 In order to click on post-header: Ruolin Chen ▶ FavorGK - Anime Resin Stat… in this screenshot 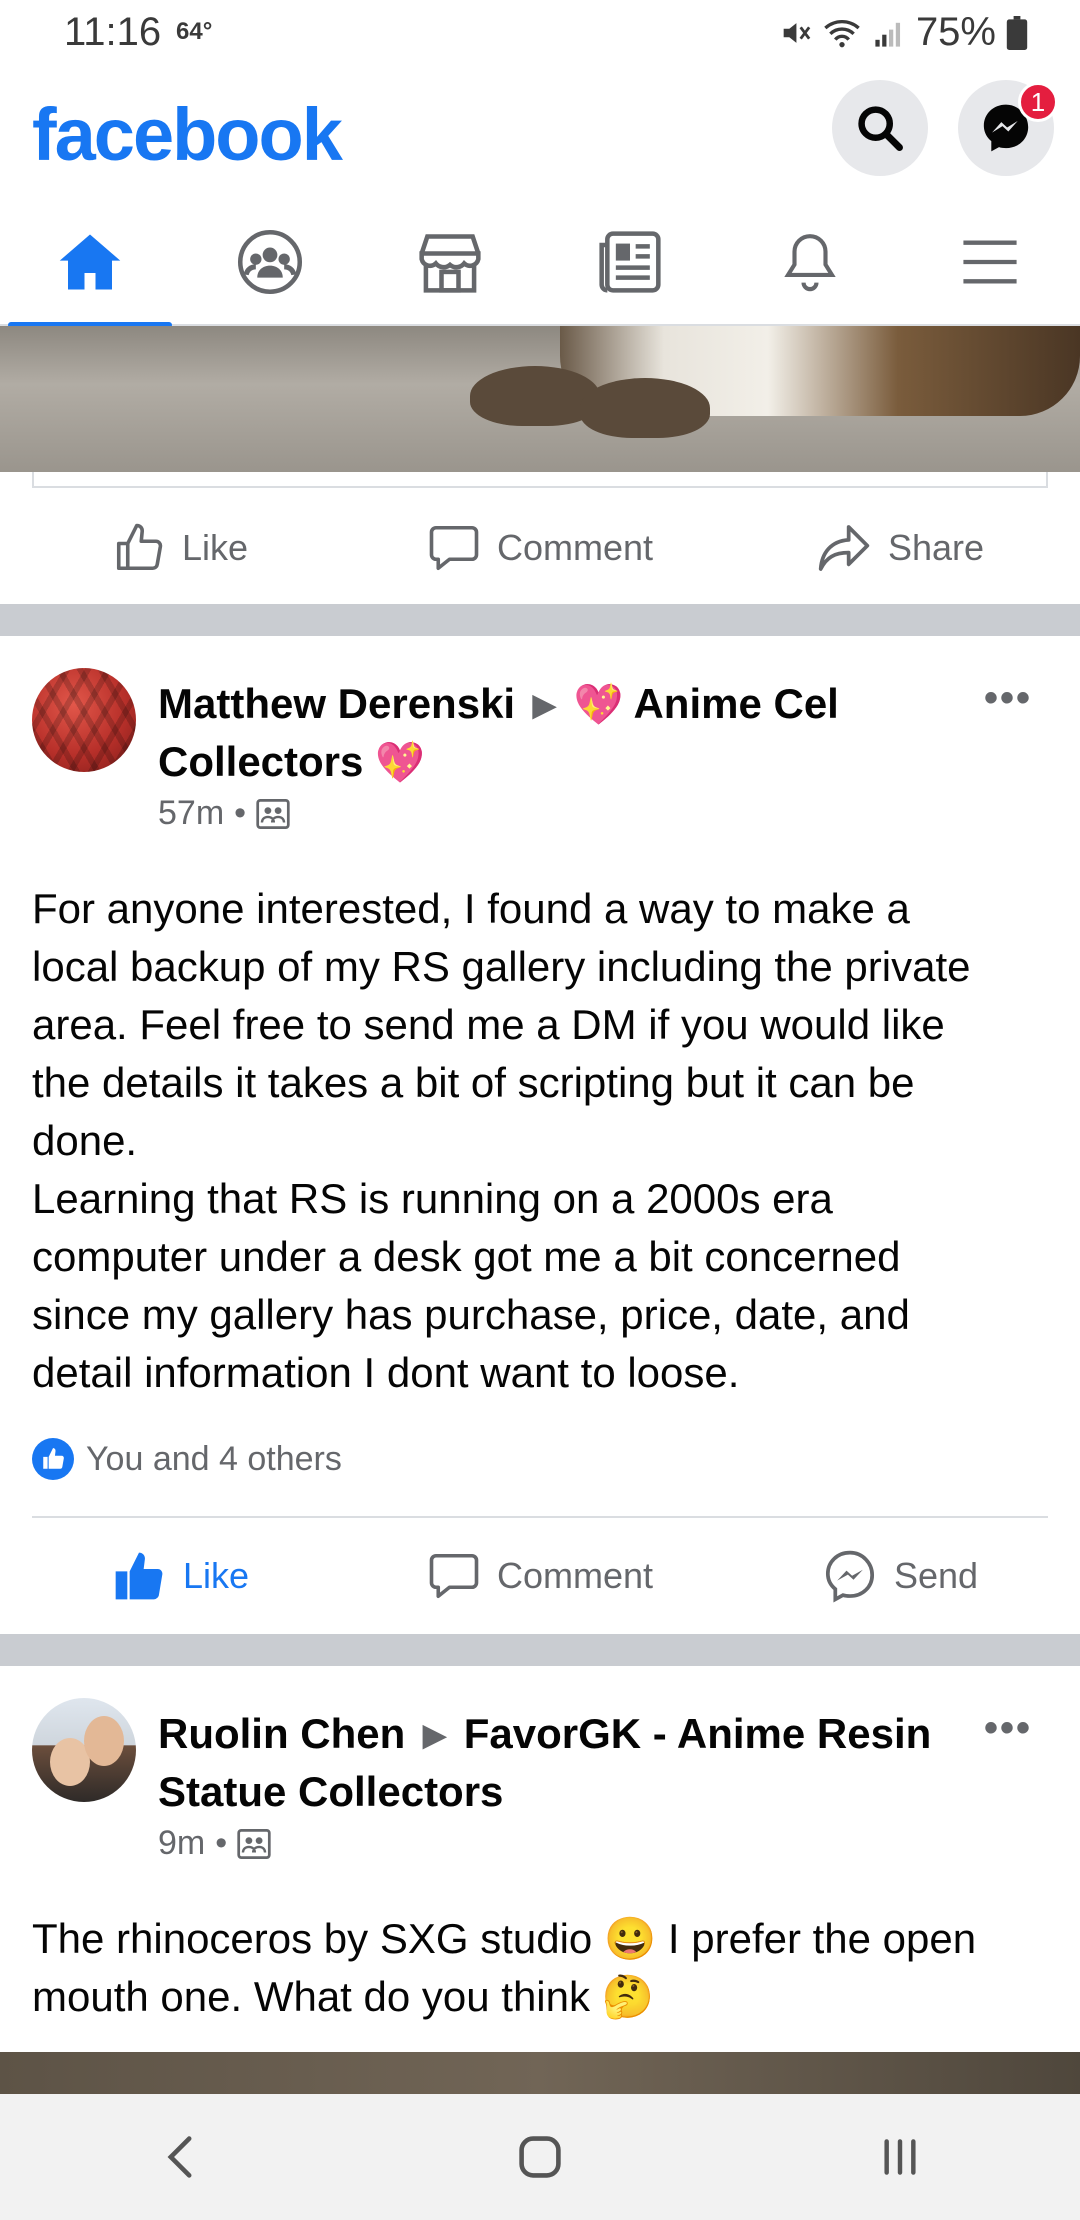, I will do `click(558, 1763)`.